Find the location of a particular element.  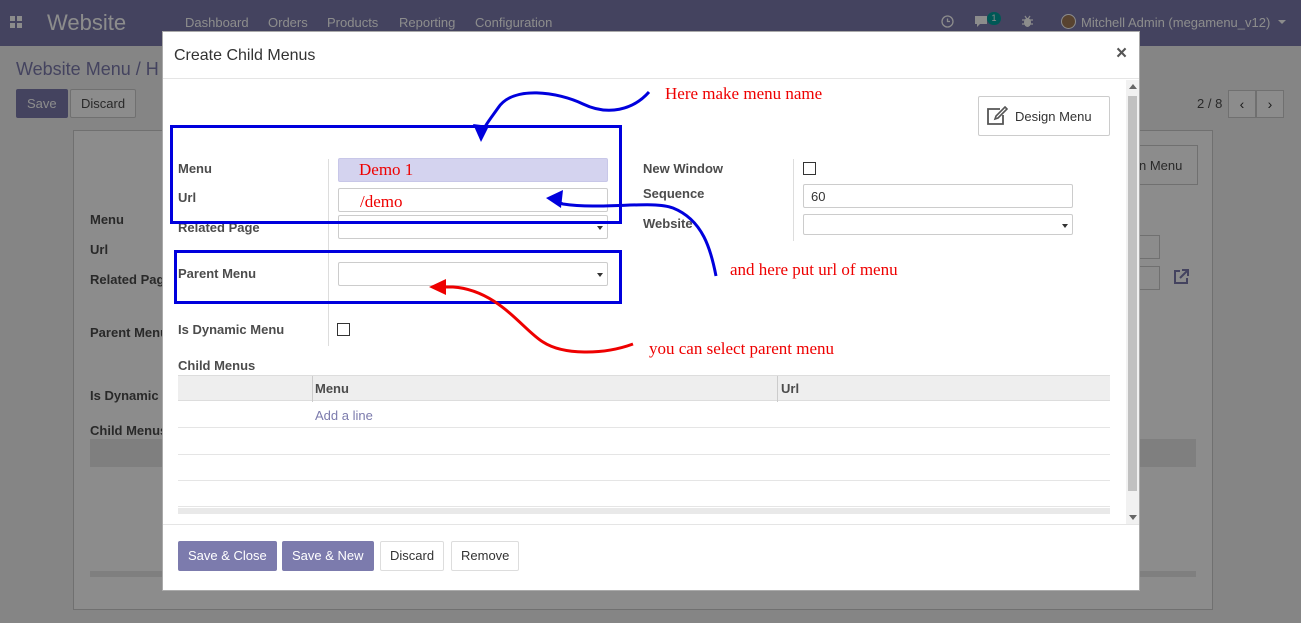

dialog-footer: Save & Close Save & New Discard Remove is located at coordinates (651, 557).